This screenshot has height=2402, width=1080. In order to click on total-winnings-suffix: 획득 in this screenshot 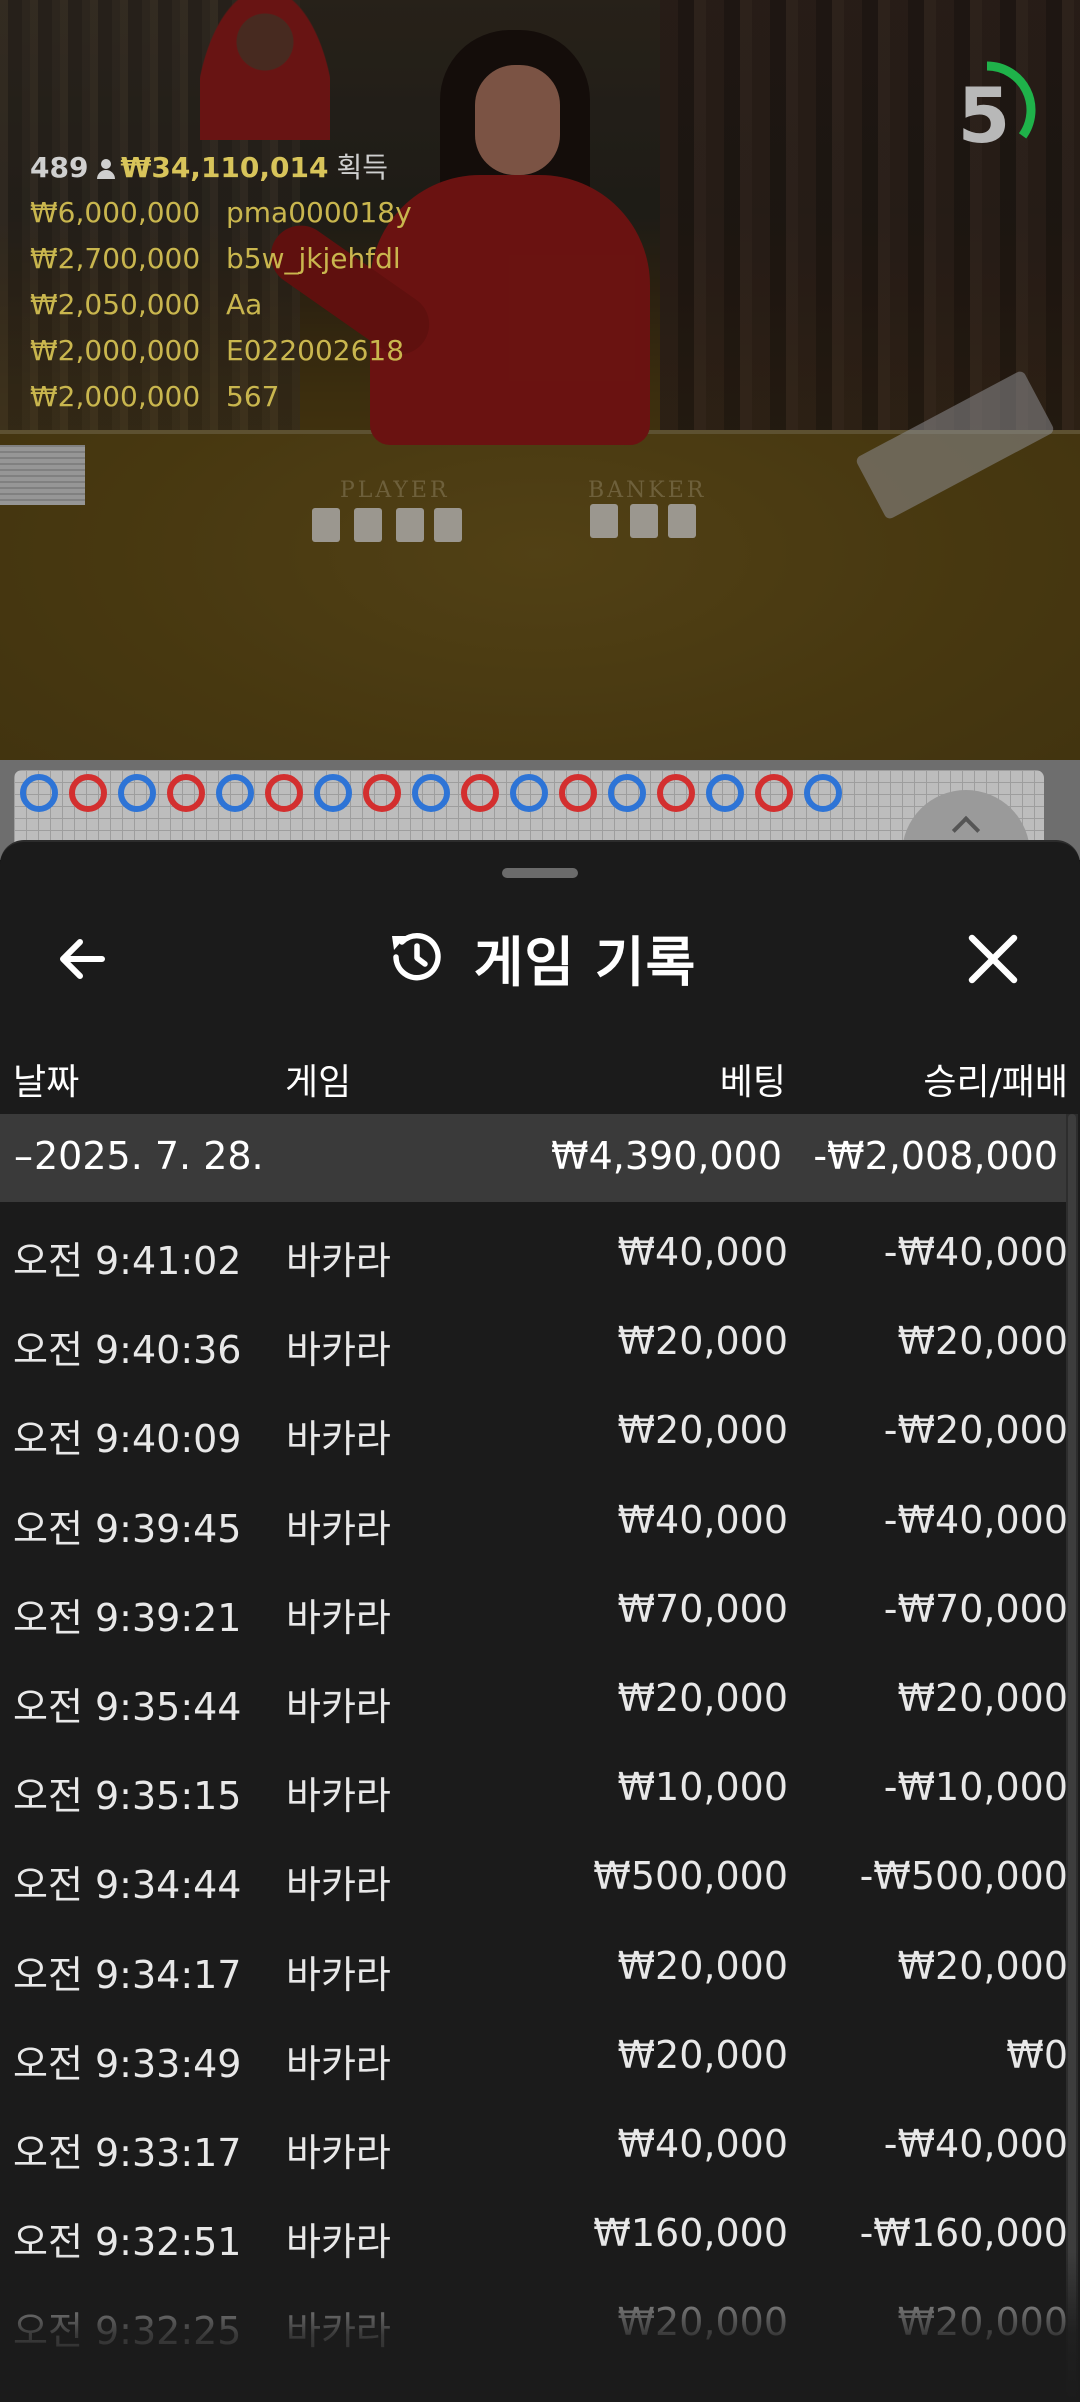, I will do `click(362, 167)`.